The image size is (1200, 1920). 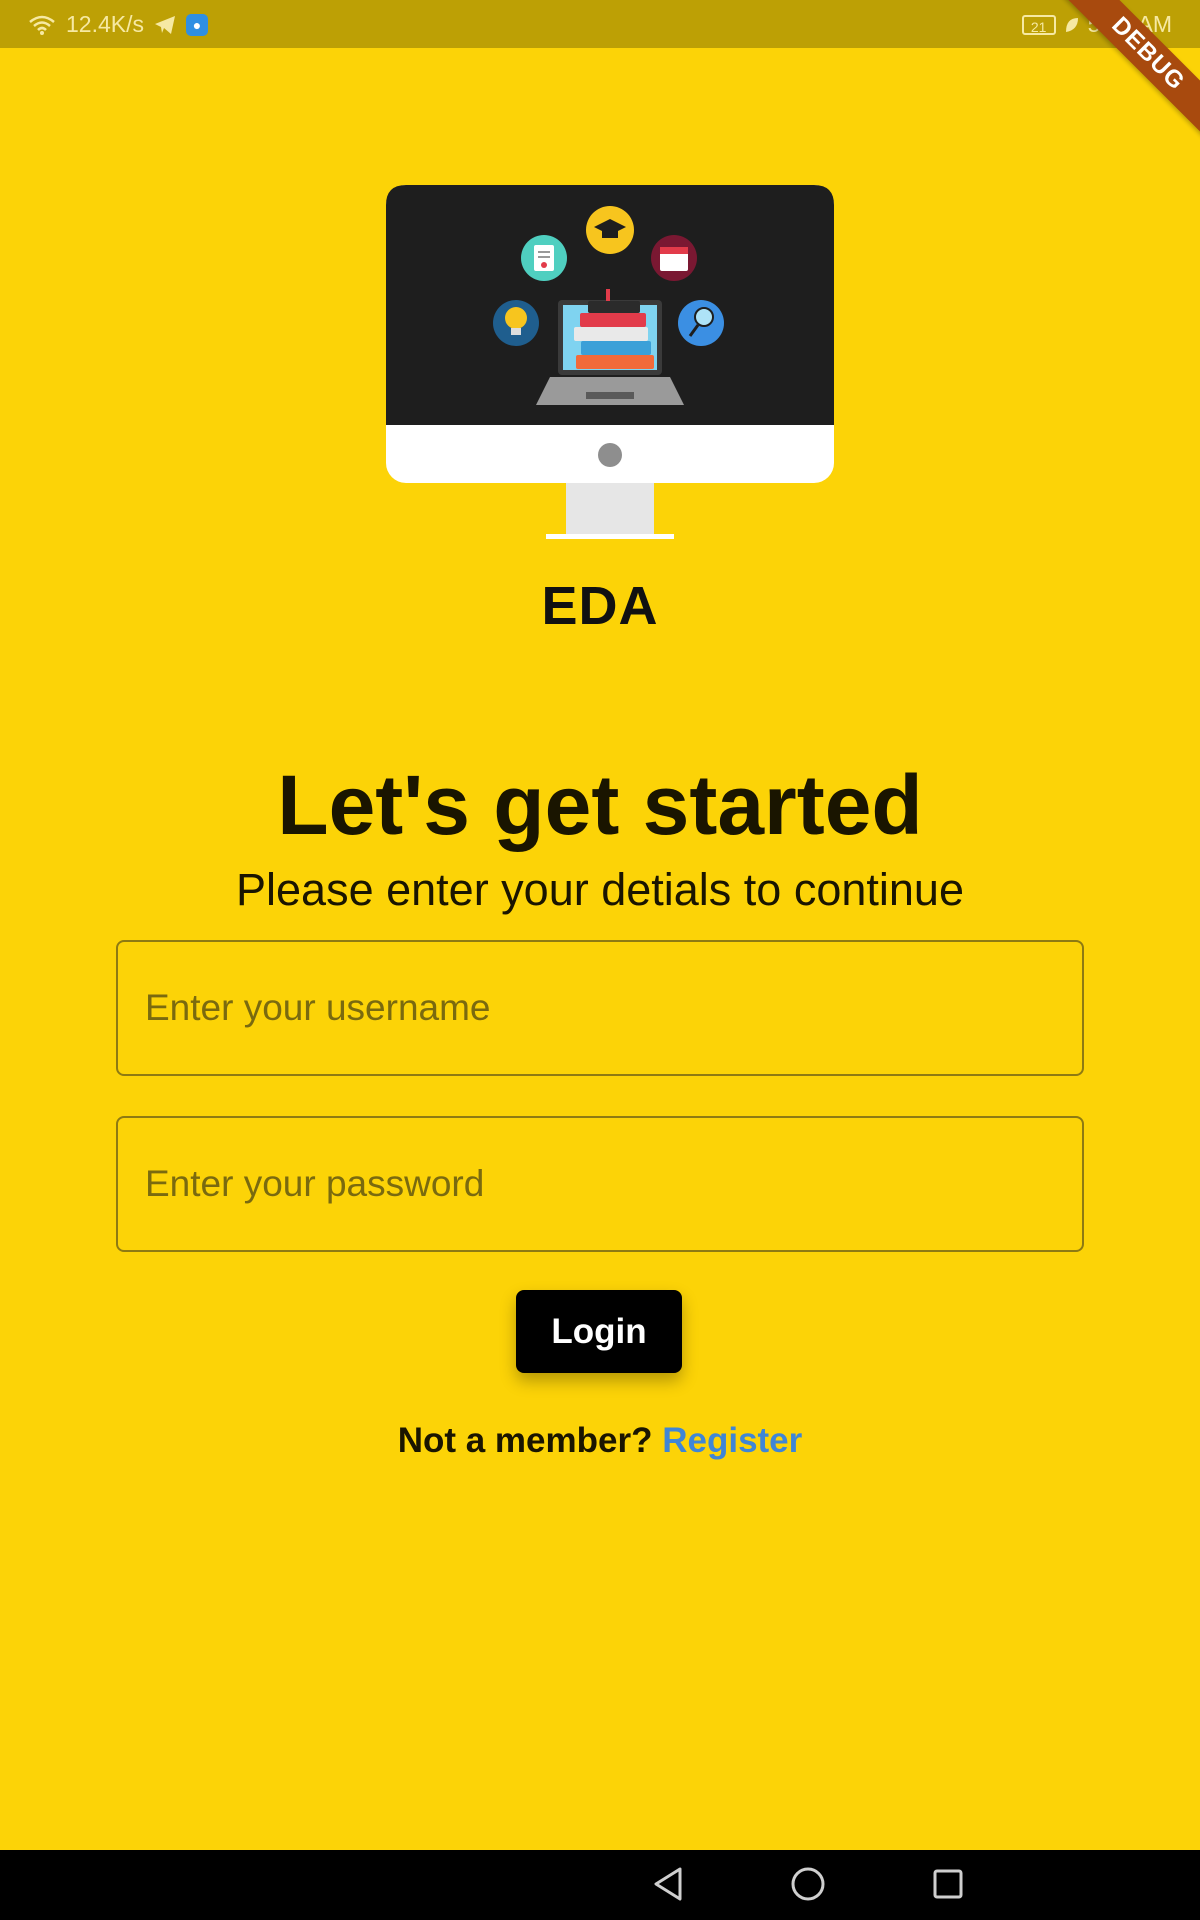 I want to click on system-navigation-bar, so click(x=600, y=1885).